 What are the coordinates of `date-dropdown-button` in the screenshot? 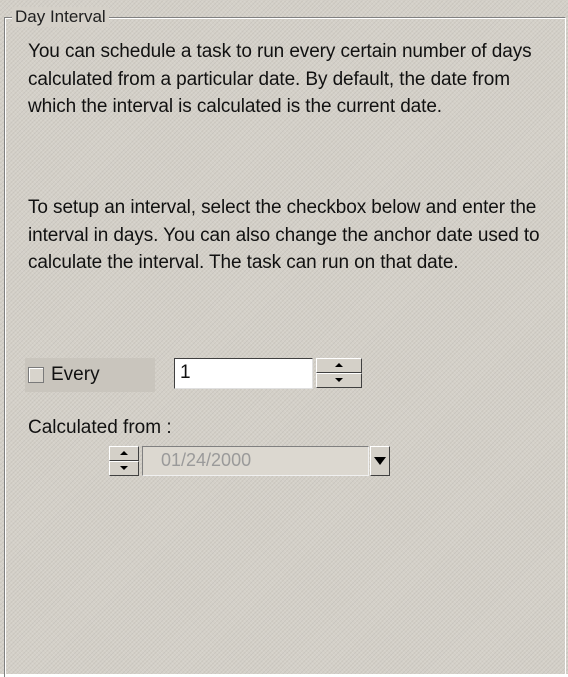 It's located at (380, 461).